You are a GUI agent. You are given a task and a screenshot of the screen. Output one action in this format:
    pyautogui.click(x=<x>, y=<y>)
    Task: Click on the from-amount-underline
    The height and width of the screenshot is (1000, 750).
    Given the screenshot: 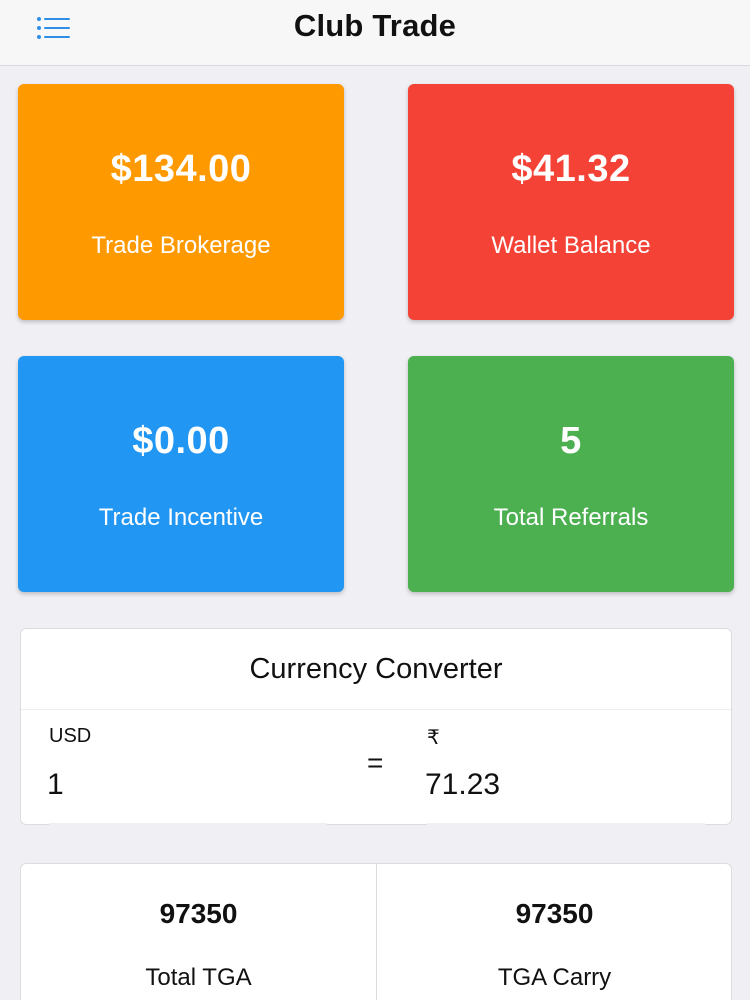 What is the action you would take?
    pyautogui.click(x=188, y=824)
    